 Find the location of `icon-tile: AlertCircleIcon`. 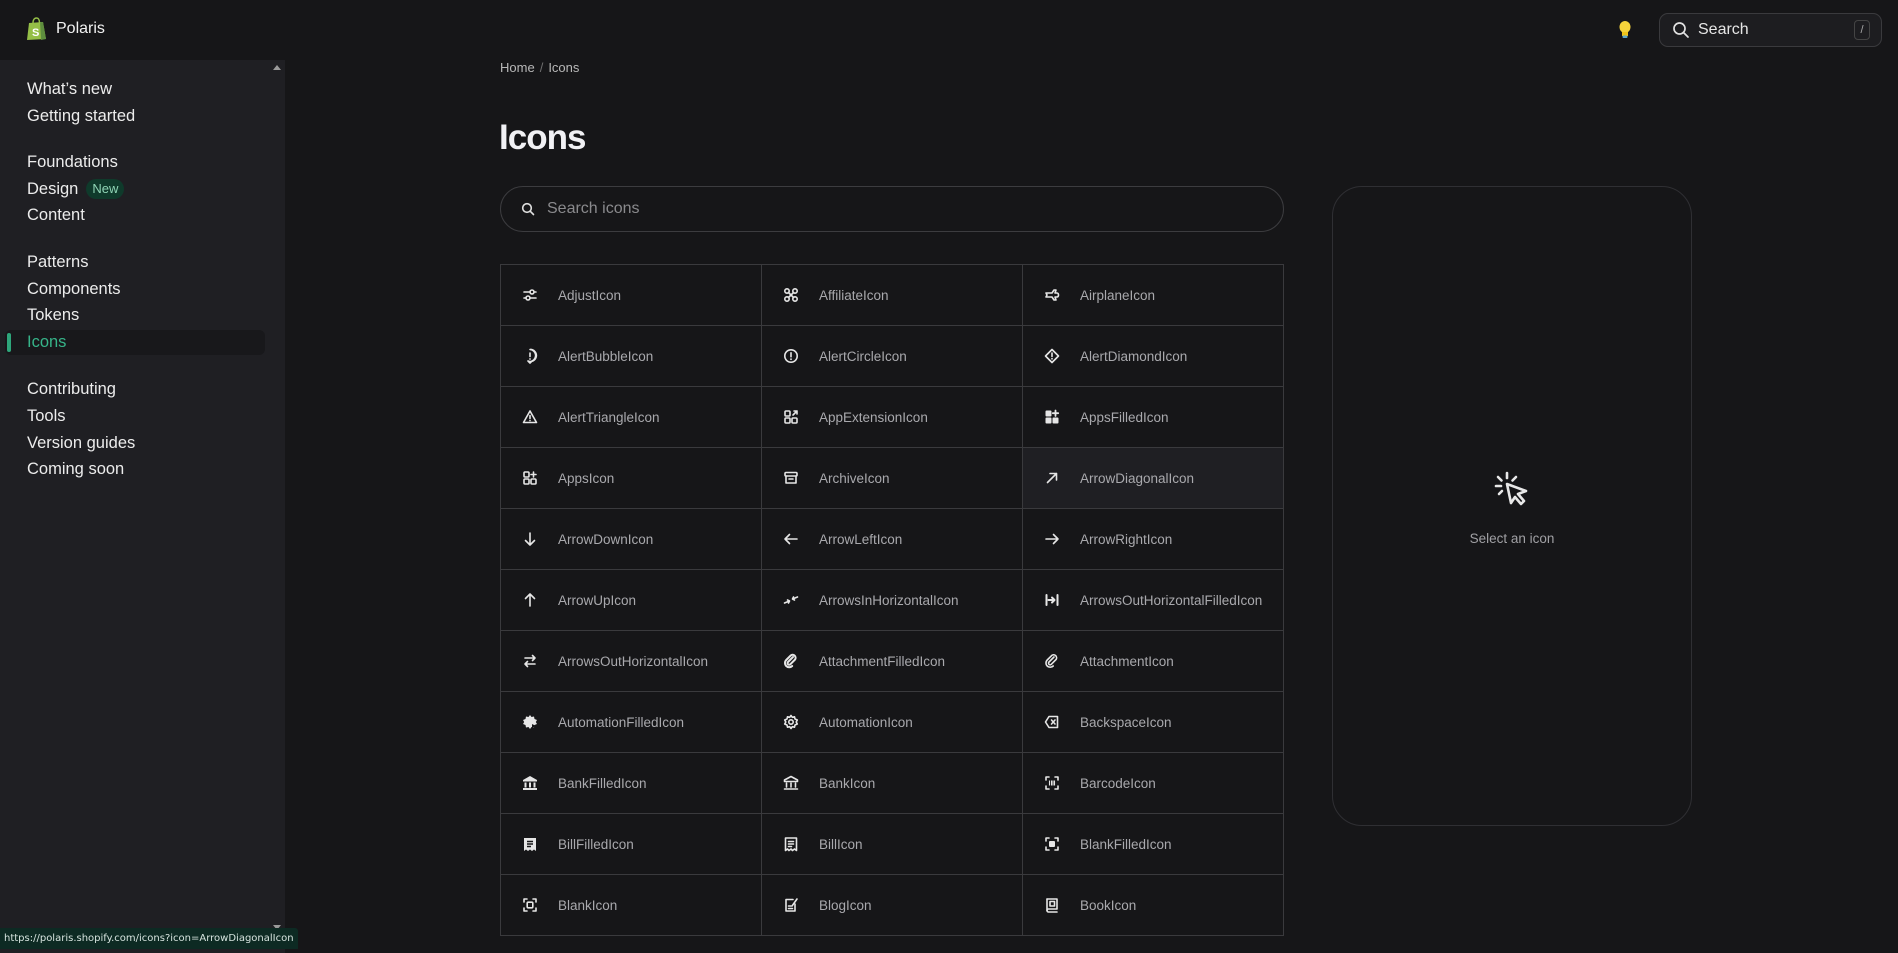

icon-tile: AlertCircleIcon is located at coordinates (892, 356).